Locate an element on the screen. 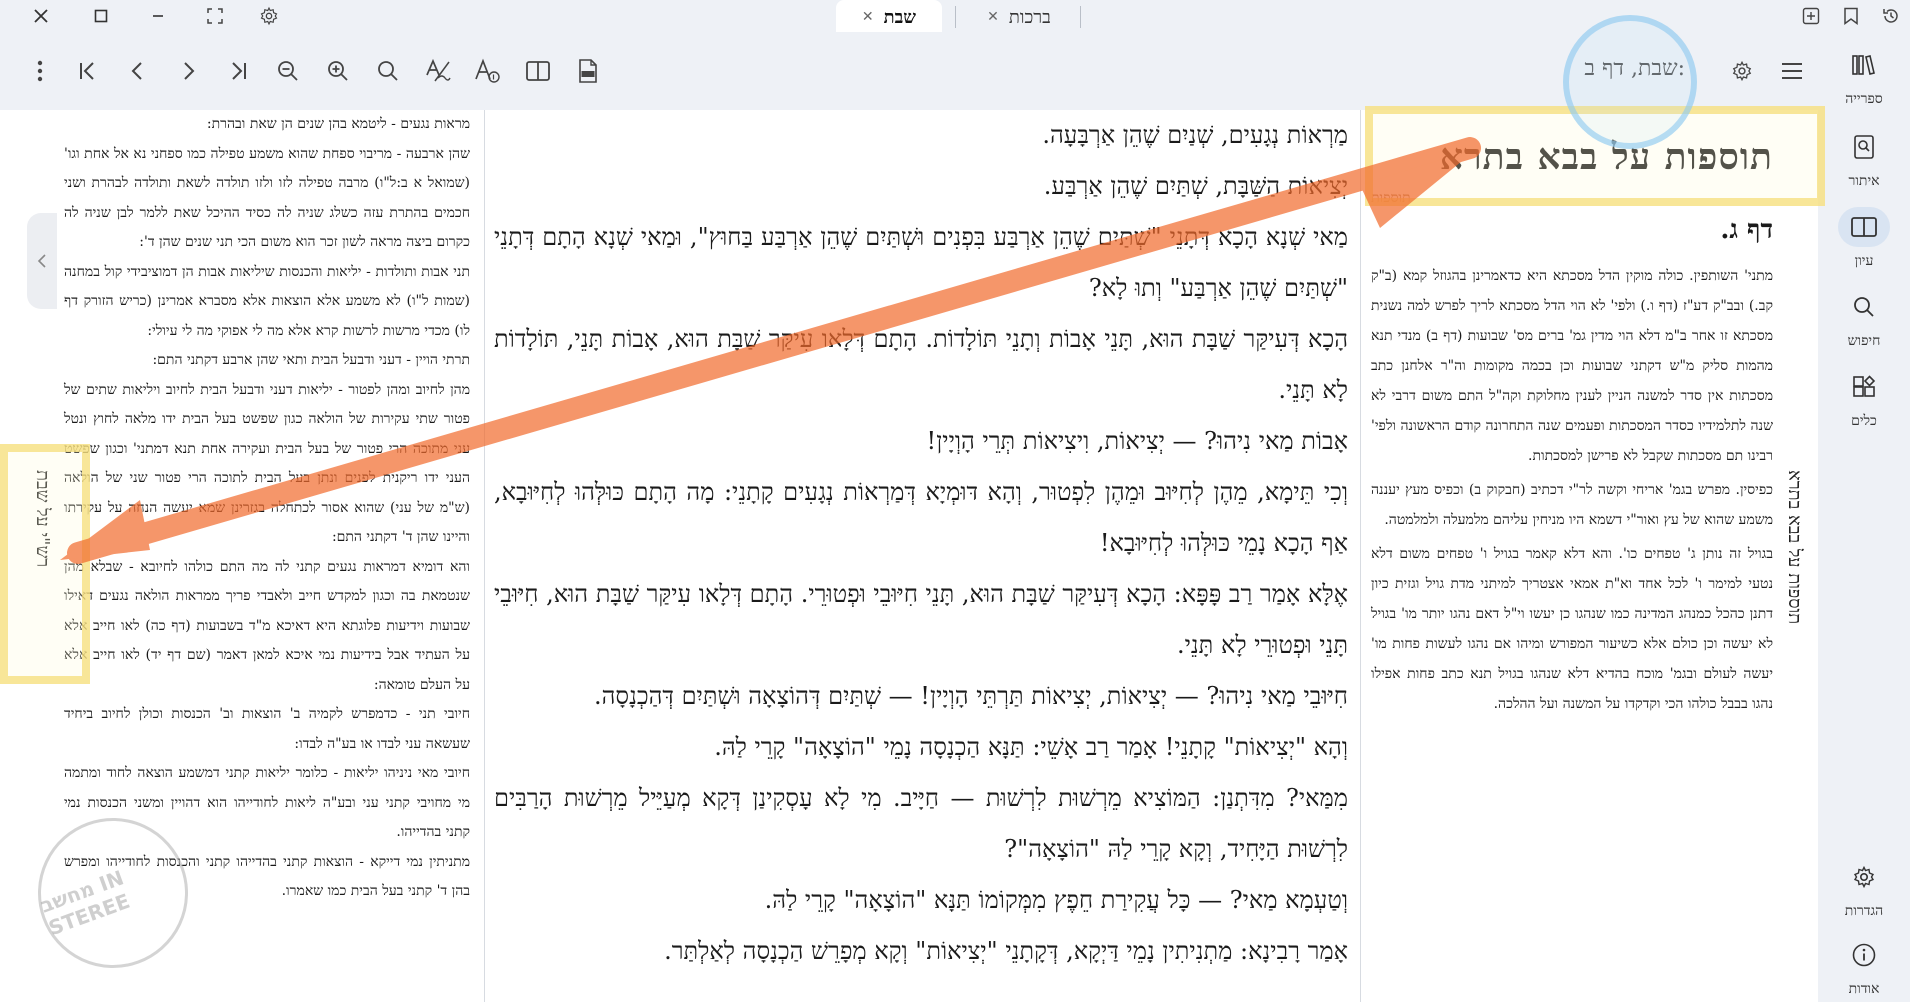 This screenshot has width=1910, height=1002. first-page-button is located at coordinates (88, 71).